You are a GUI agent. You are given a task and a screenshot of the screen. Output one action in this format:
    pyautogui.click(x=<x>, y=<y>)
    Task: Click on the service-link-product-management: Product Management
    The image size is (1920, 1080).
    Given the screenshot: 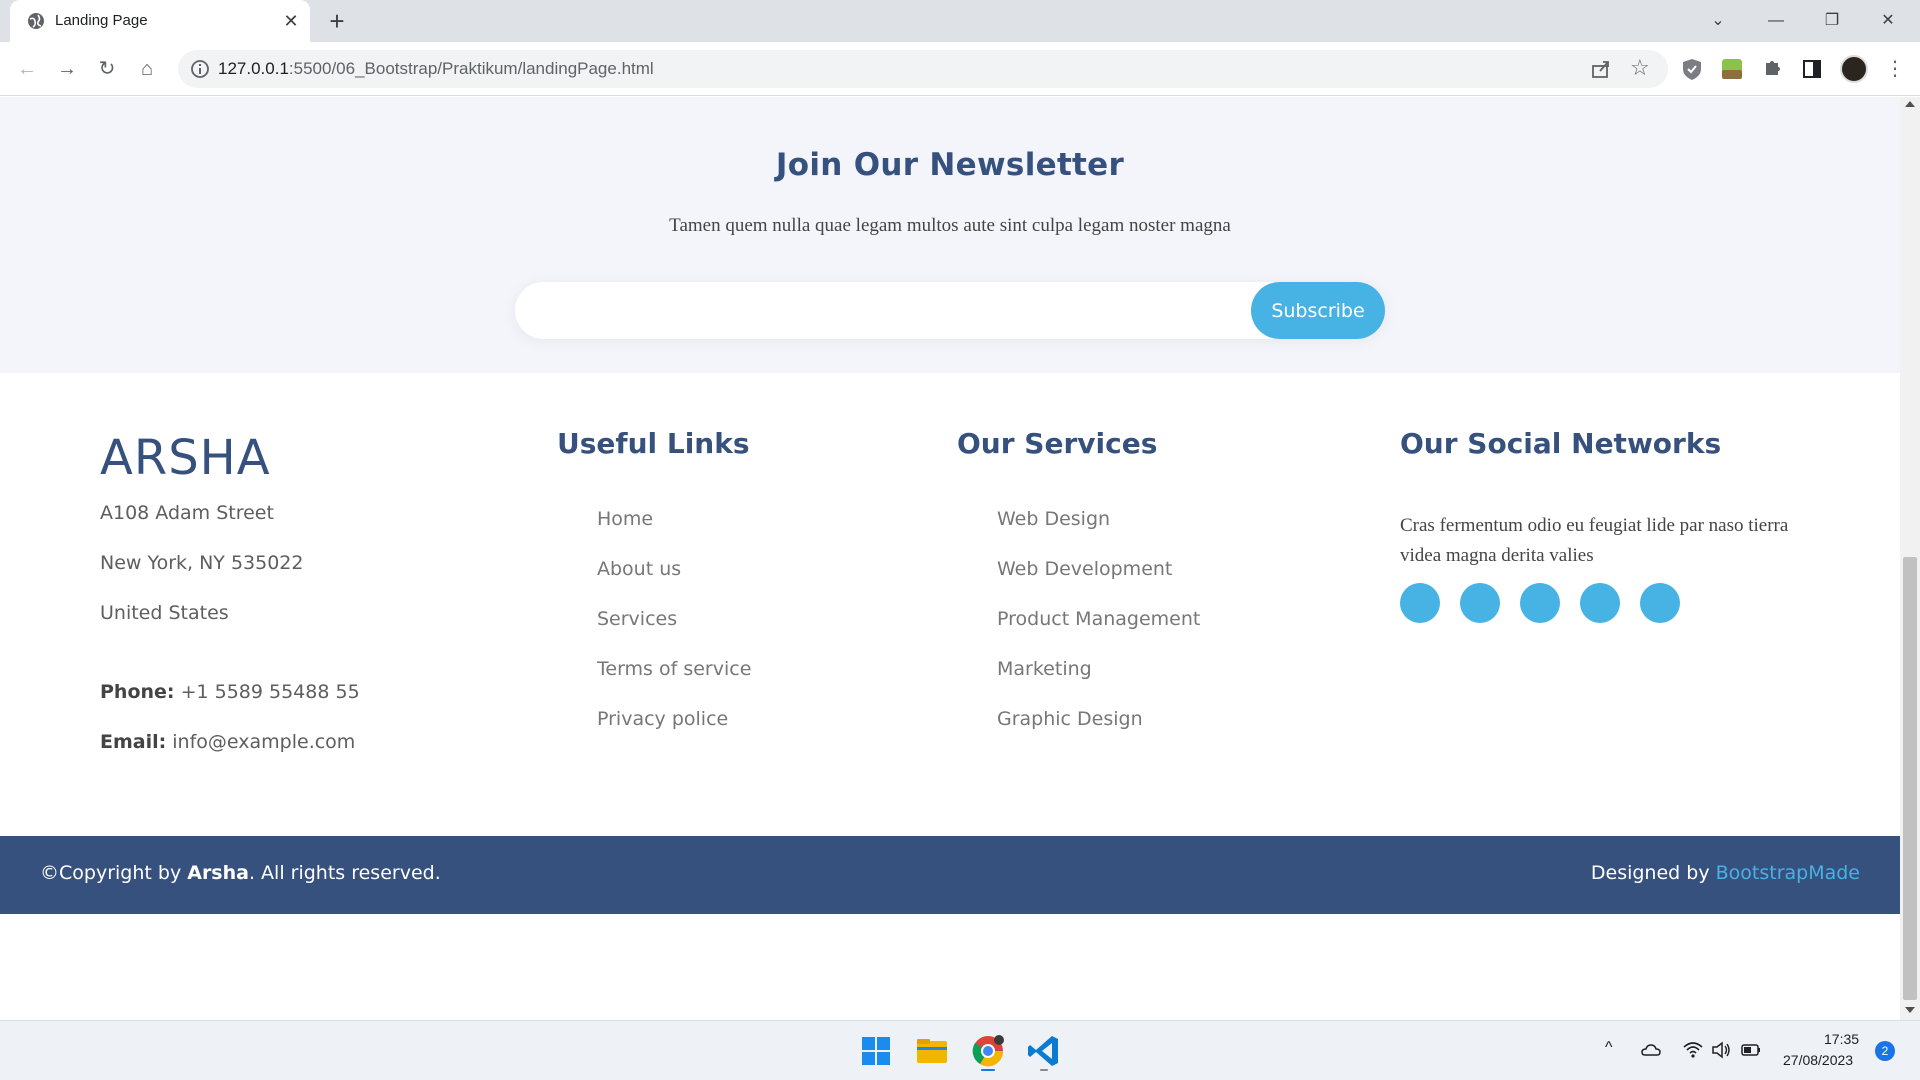 What is the action you would take?
    pyautogui.click(x=1098, y=619)
    